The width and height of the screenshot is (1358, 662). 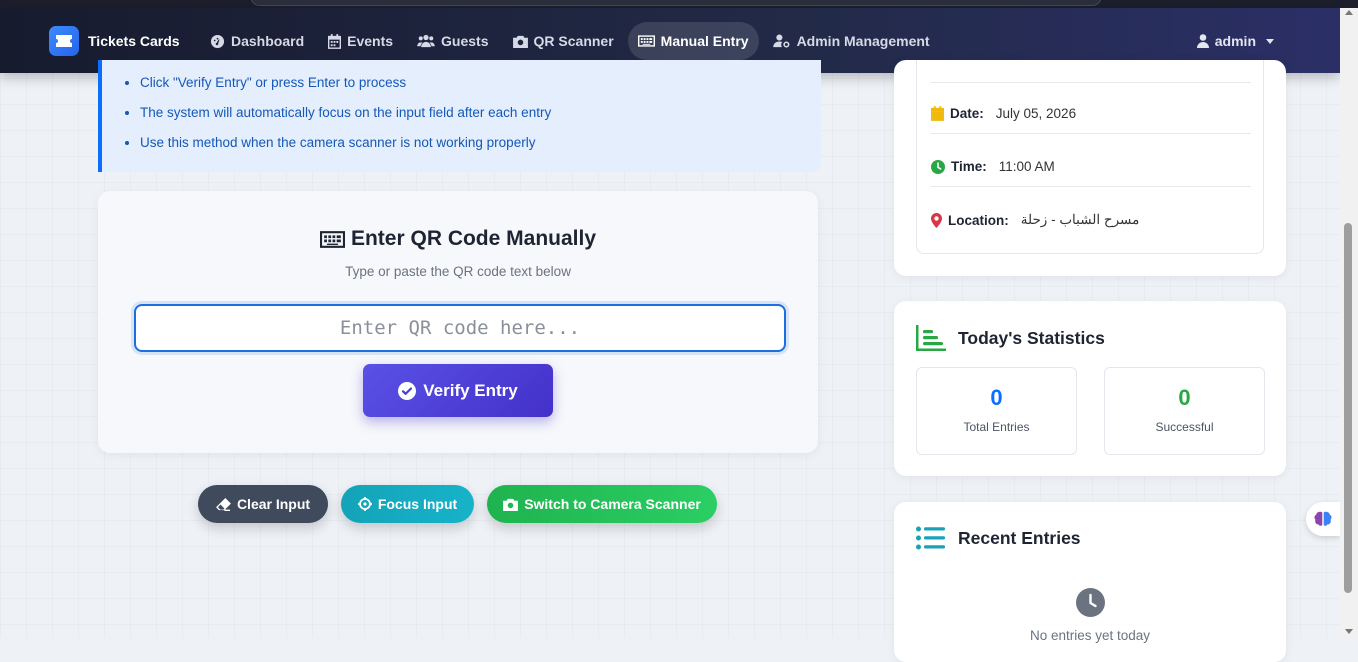 What do you see at coordinates (978, 220) in the screenshot?
I see `event-location-label: Location:` at bounding box center [978, 220].